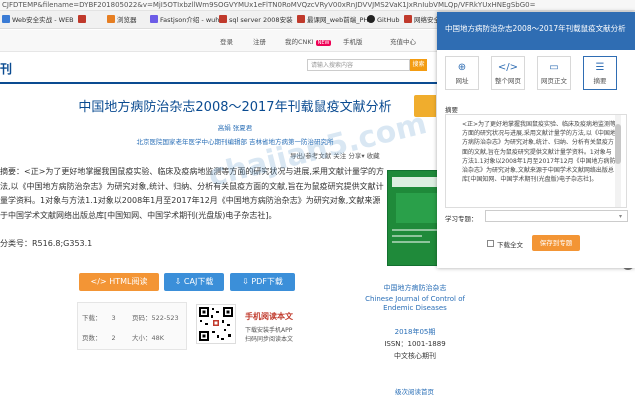 The width and height of the screenshot is (635, 397). Describe the element at coordinates (618, 144) in the screenshot. I see `summary-scroll-thumb` at that location.